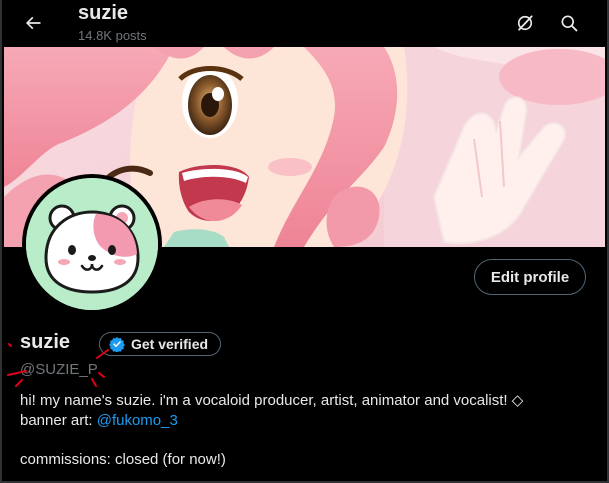  Describe the element at coordinates (304, 23) in the screenshot. I see `profile-header: suzie 14.8K posts` at that location.